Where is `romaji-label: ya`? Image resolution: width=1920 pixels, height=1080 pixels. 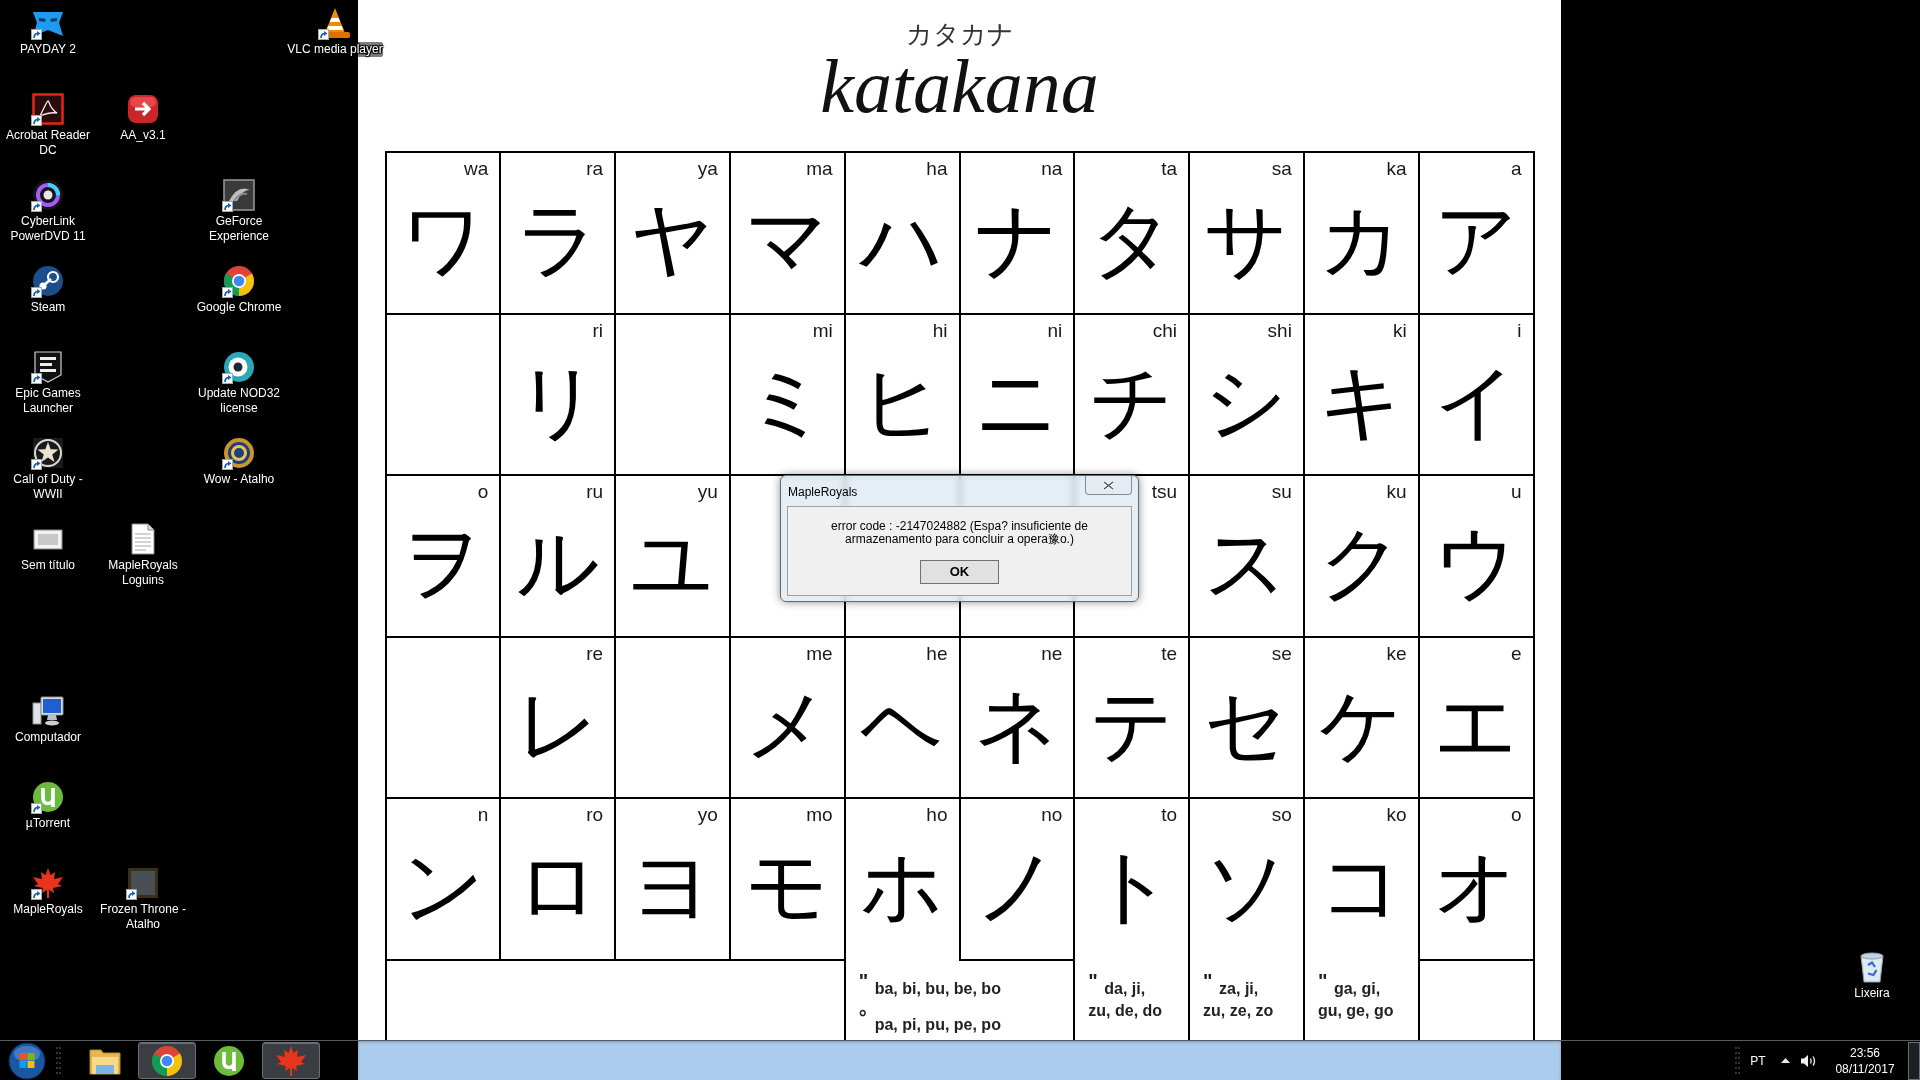 romaji-label: ya is located at coordinates (707, 169).